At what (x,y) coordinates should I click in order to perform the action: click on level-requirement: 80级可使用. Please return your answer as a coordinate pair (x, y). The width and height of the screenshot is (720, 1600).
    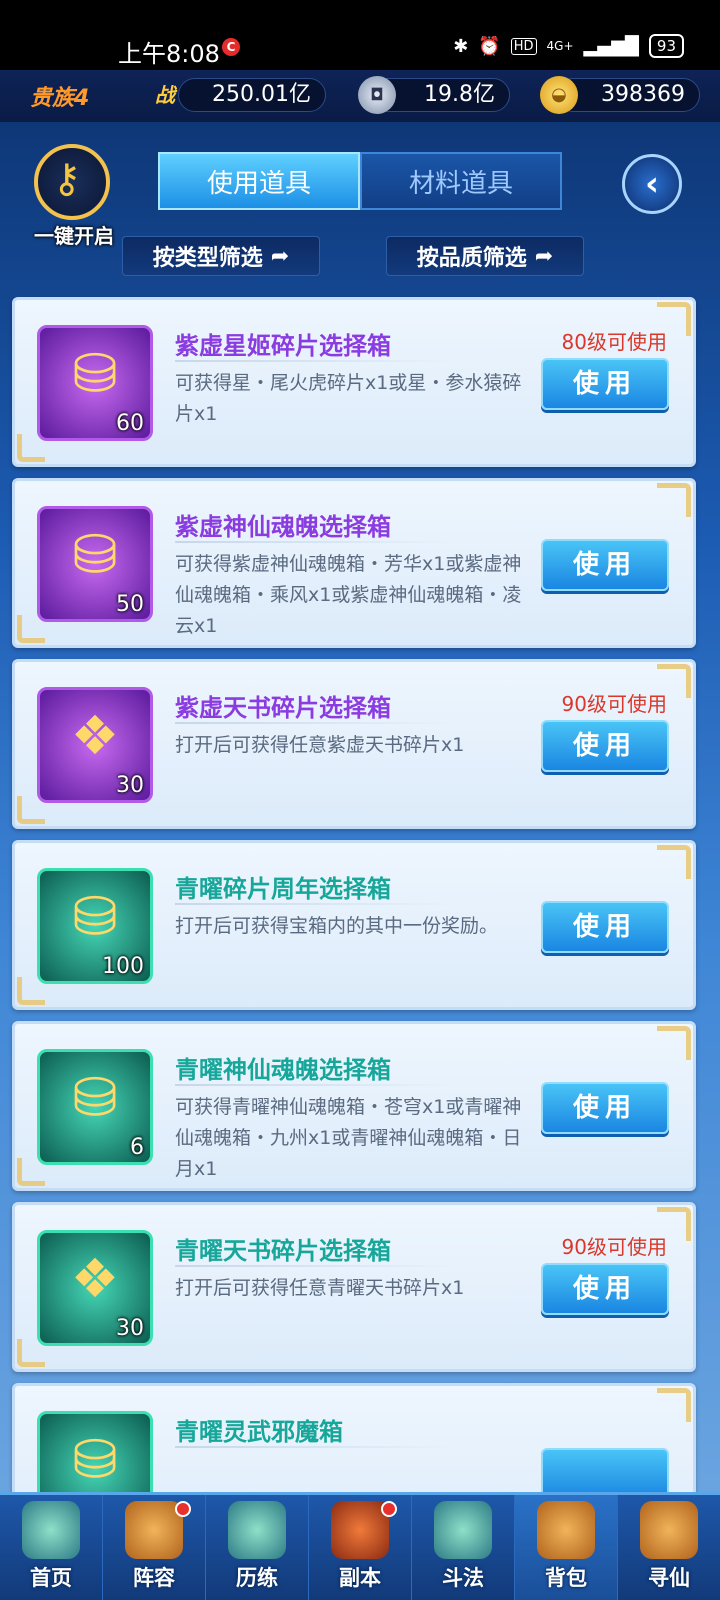
    Looking at the image, I should click on (614, 342).